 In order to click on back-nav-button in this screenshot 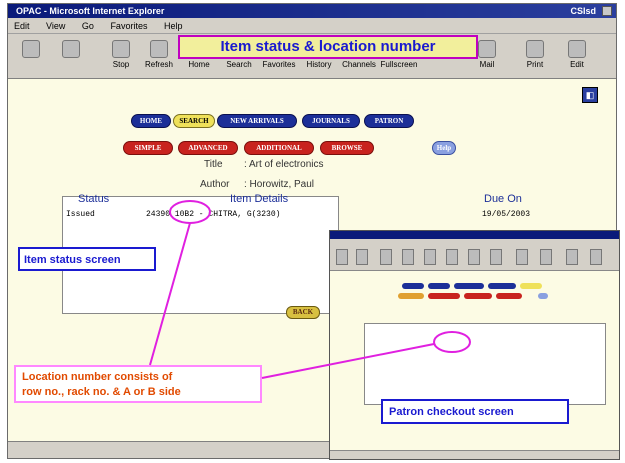, I will do `click(31, 56)`.